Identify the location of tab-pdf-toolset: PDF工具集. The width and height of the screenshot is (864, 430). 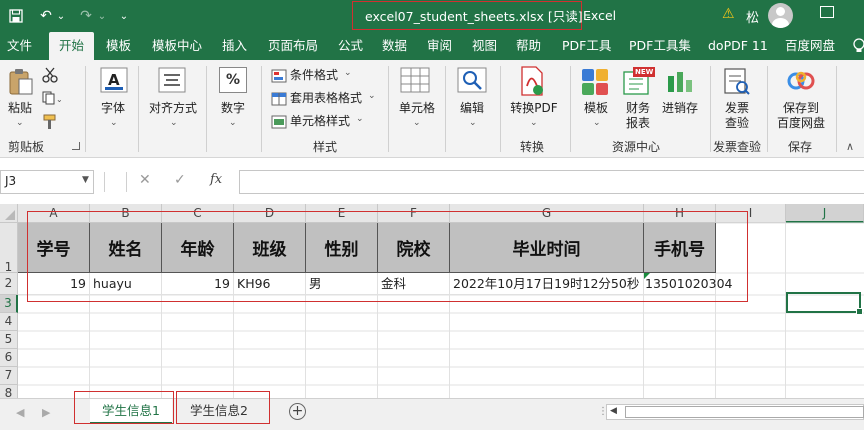
(660, 46).